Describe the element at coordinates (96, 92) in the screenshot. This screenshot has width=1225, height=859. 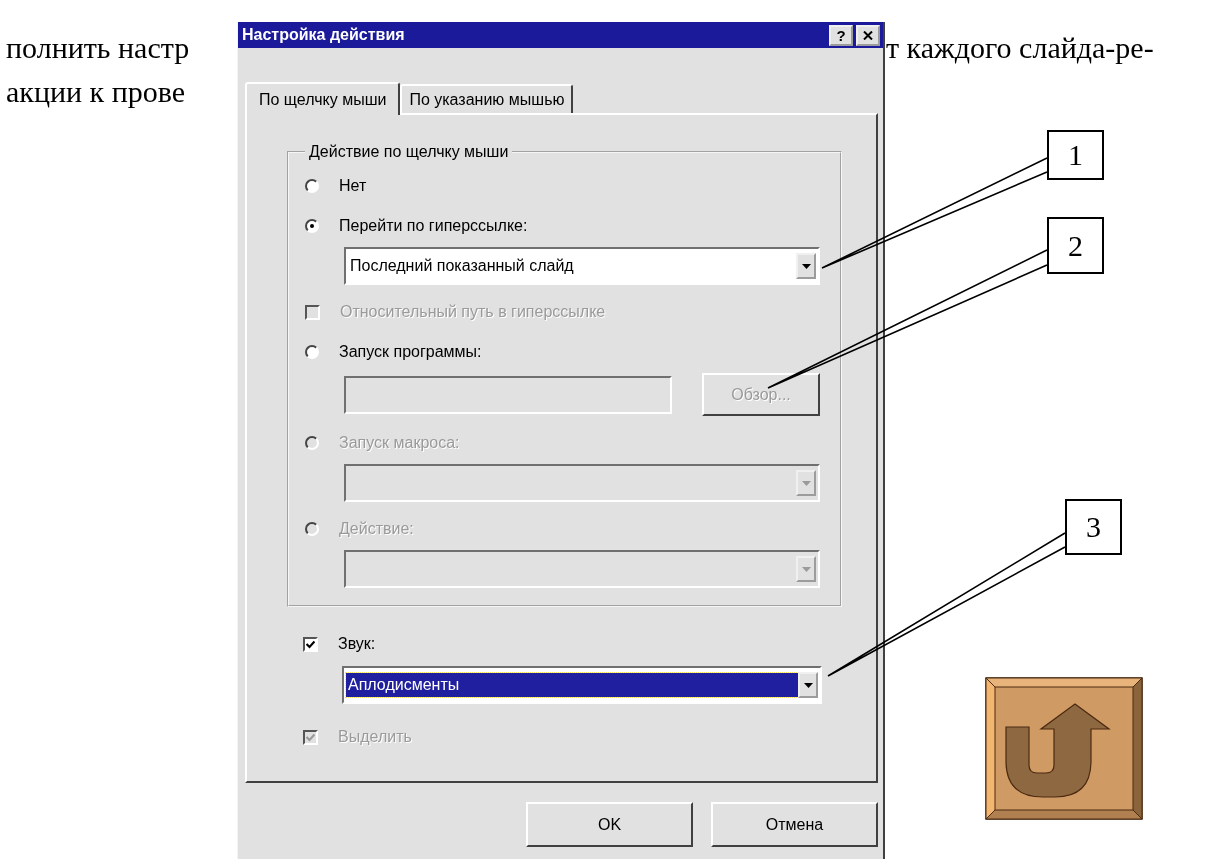
I see `body-text: акции к прове` at that location.